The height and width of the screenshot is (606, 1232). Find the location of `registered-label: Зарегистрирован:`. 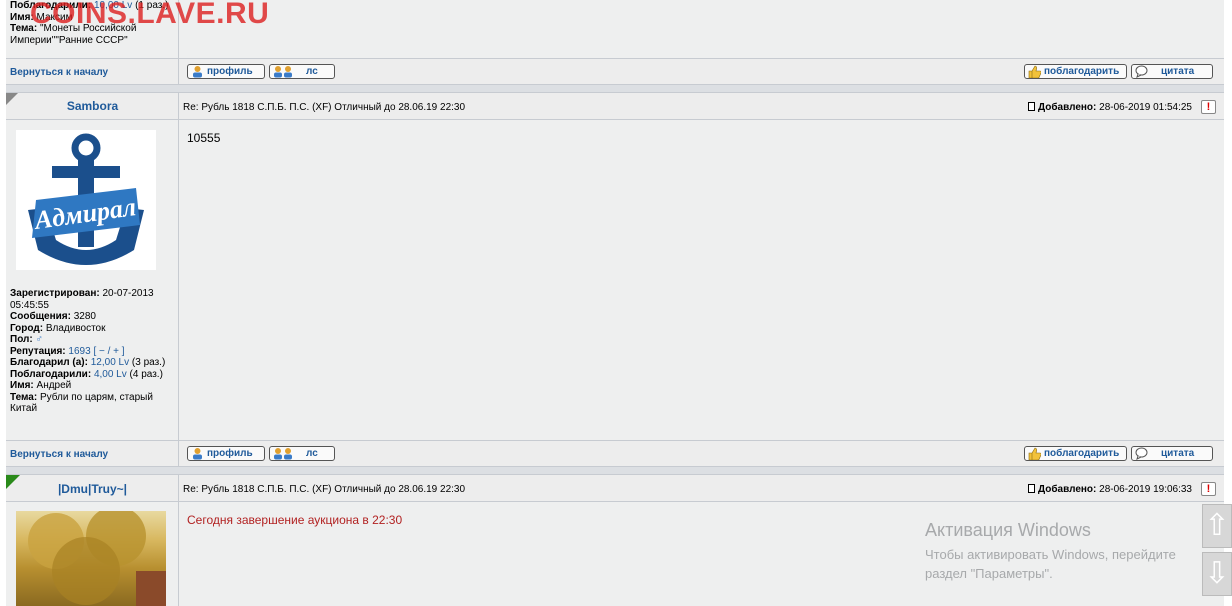

registered-label: Зарегистрирован: is located at coordinates (55, 293).